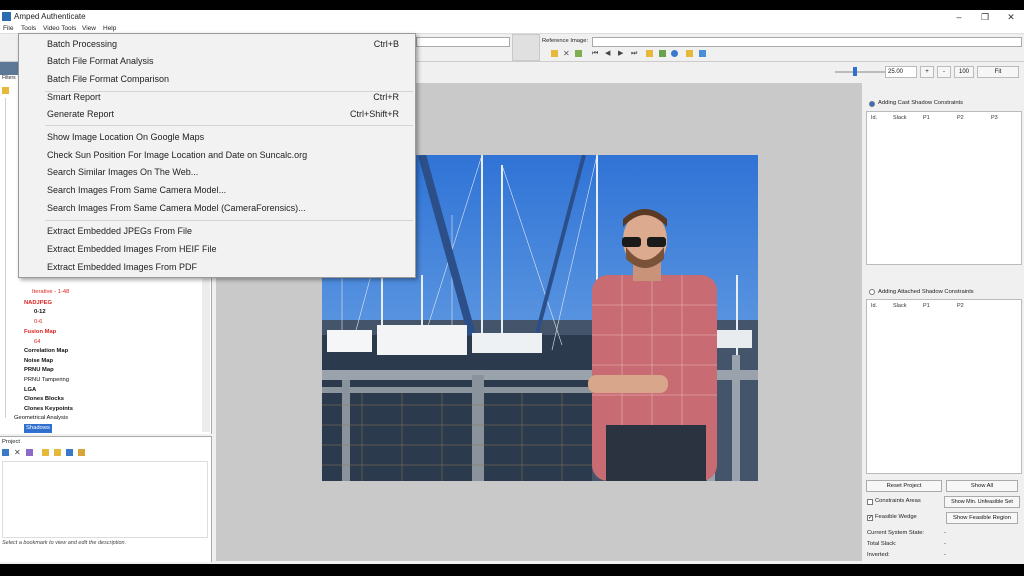 This screenshot has width=1024, height=576. I want to click on new-project-icon, so click(45, 452).